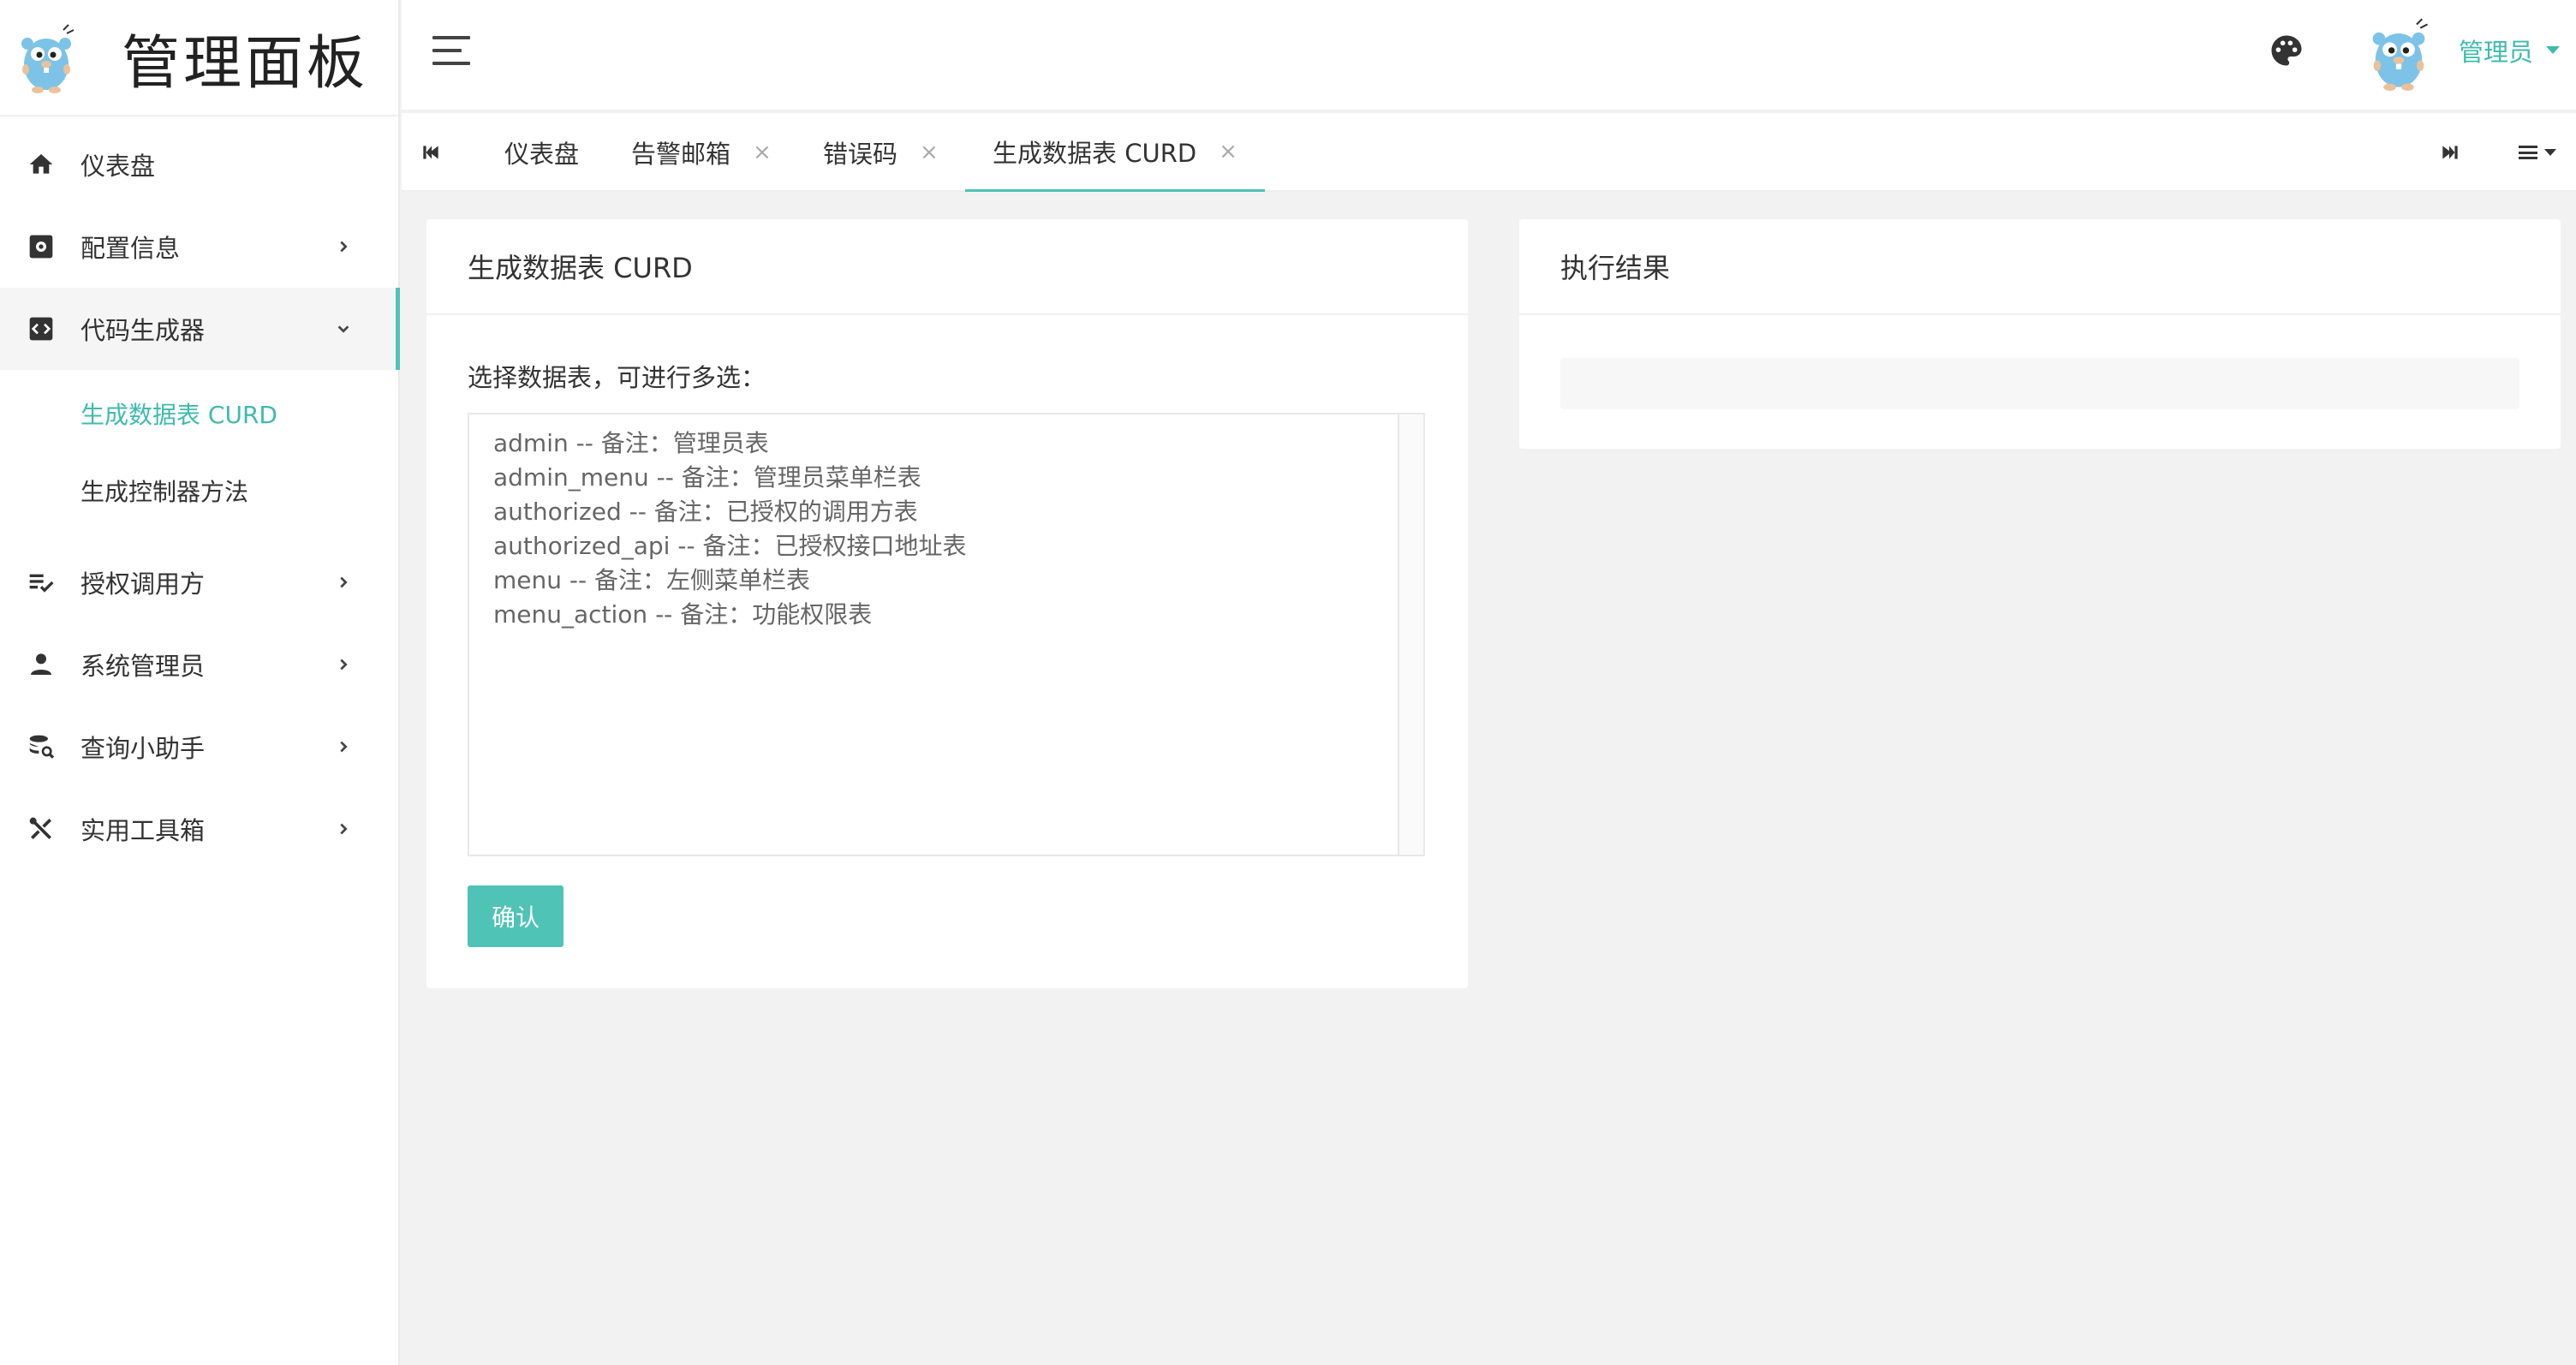 The height and width of the screenshot is (1365, 2576). I want to click on sidebar-menu: 仪表盘 配置信息 代码生成器 生成数据表 CURD 生成控制器方法 授权调用方, so click(200, 493).